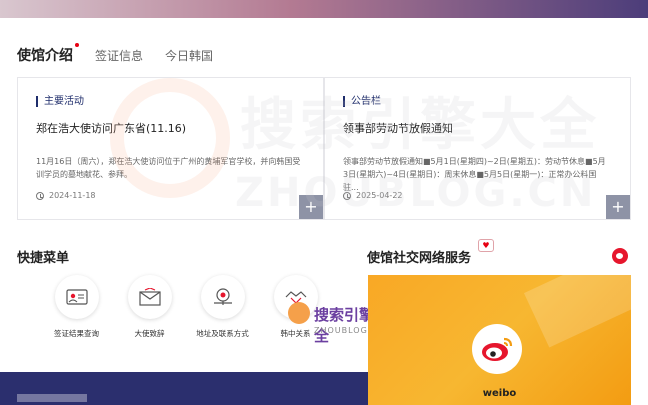 This screenshot has height=405, width=648. I want to click on social-section-title: 使馆社交网络服务, so click(419, 258).